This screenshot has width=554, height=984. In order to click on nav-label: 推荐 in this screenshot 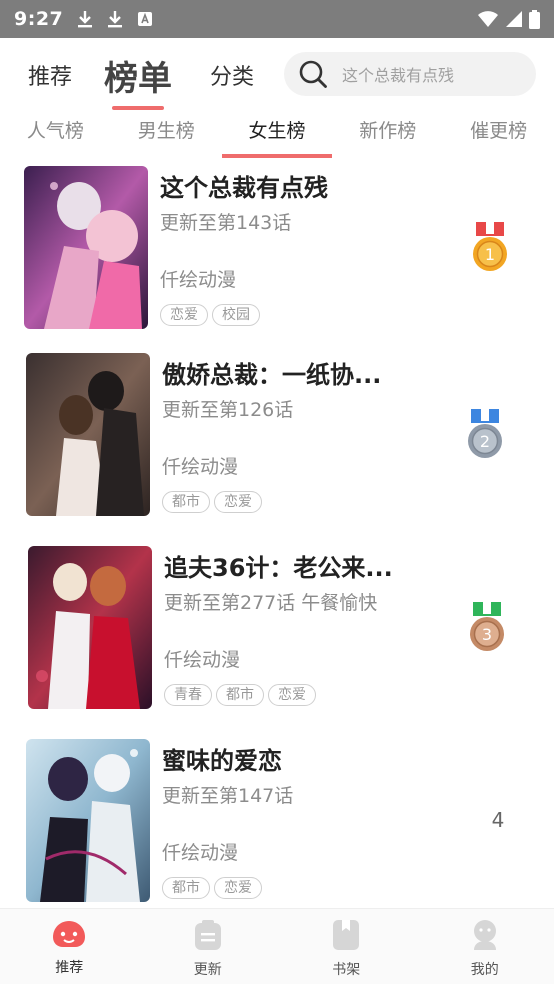, I will do `click(69, 968)`.